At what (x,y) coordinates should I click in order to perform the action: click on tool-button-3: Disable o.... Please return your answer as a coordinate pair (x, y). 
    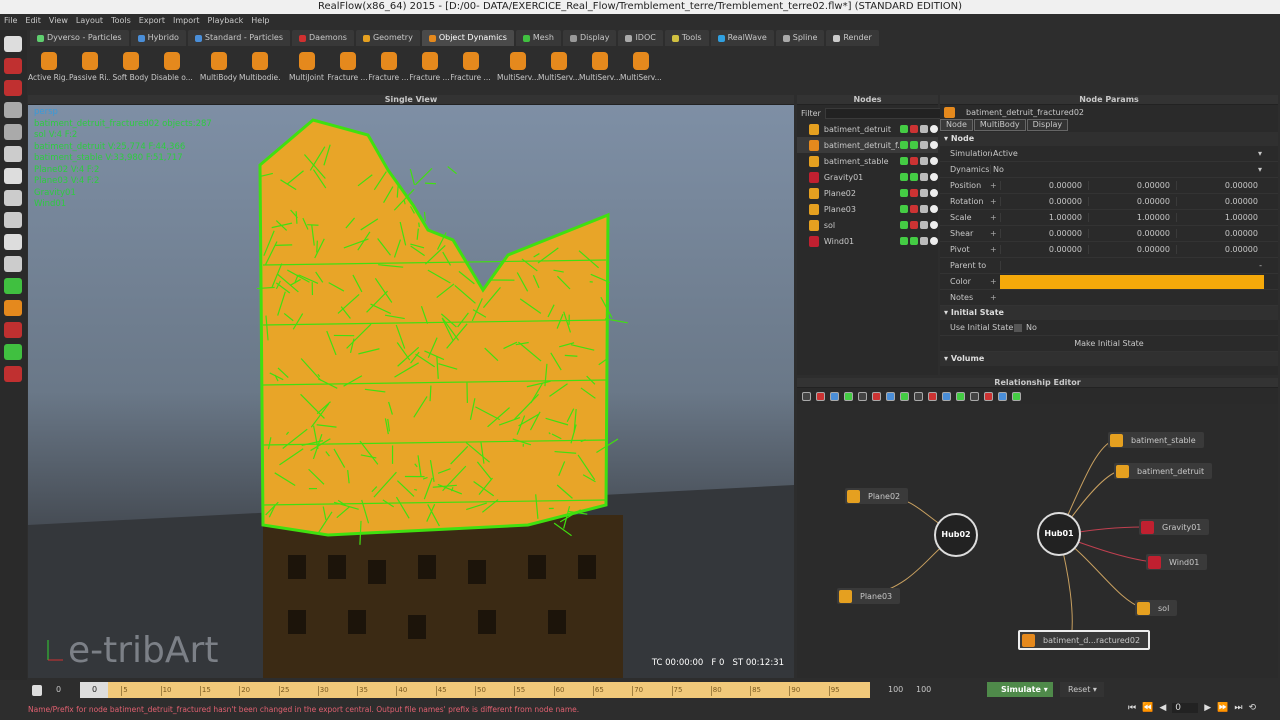
    Looking at the image, I should click on (171, 70).